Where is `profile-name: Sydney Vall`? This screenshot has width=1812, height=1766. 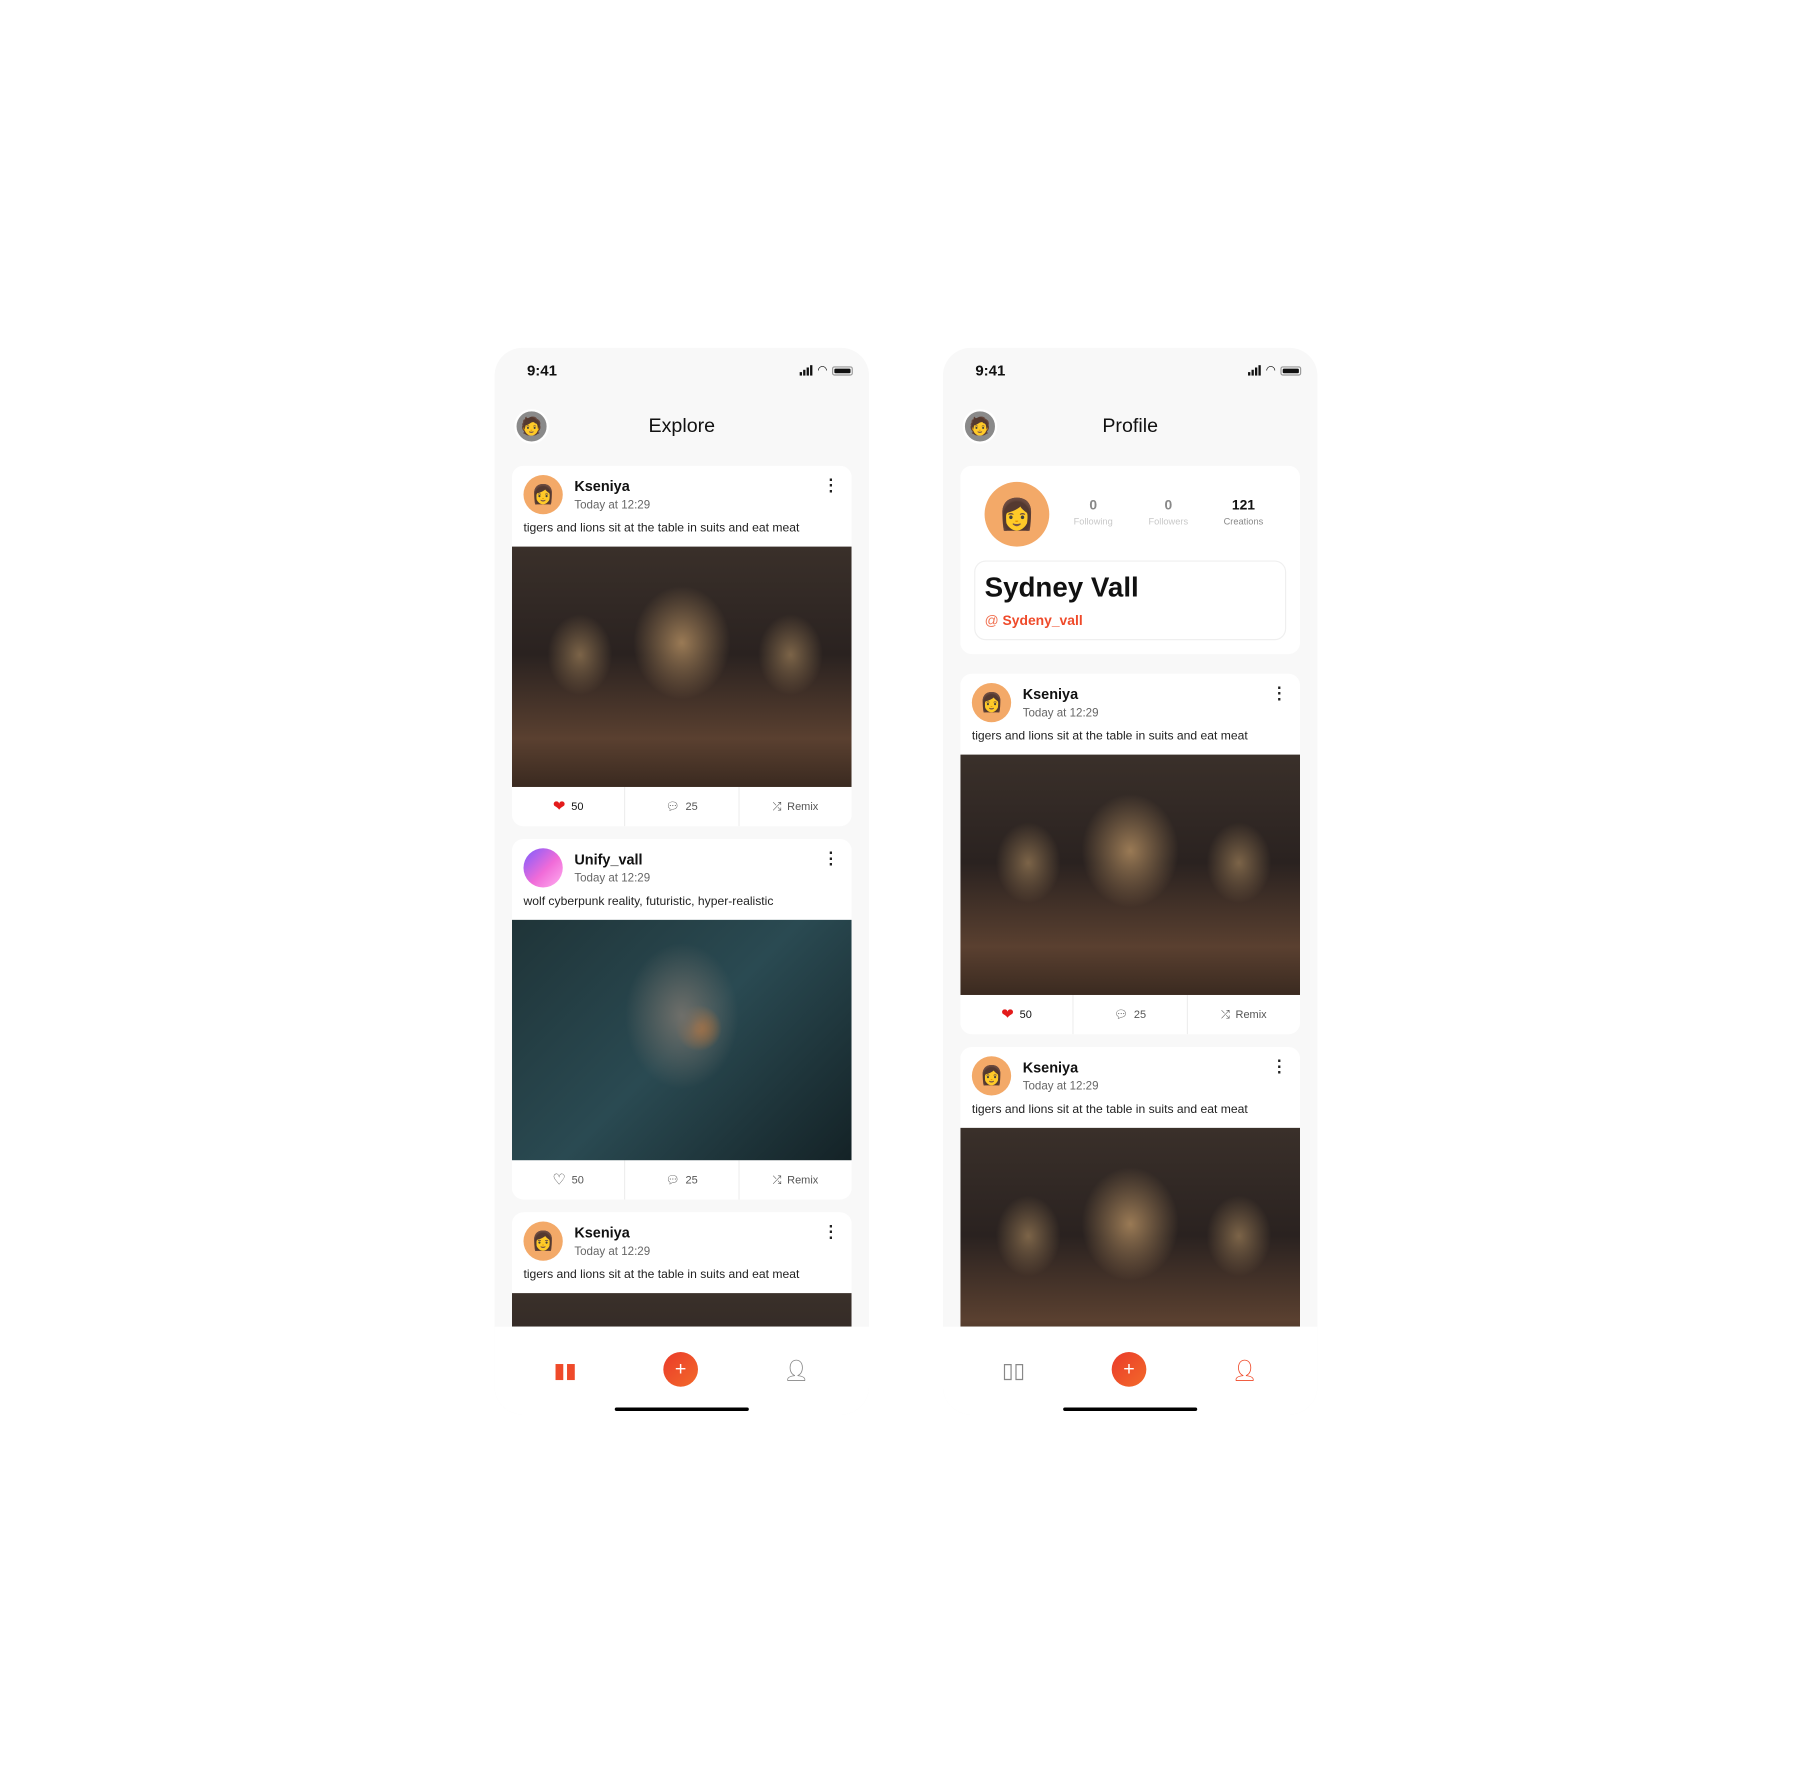 profile-name: Sydney Vall is located at coordinates (1061, 588).